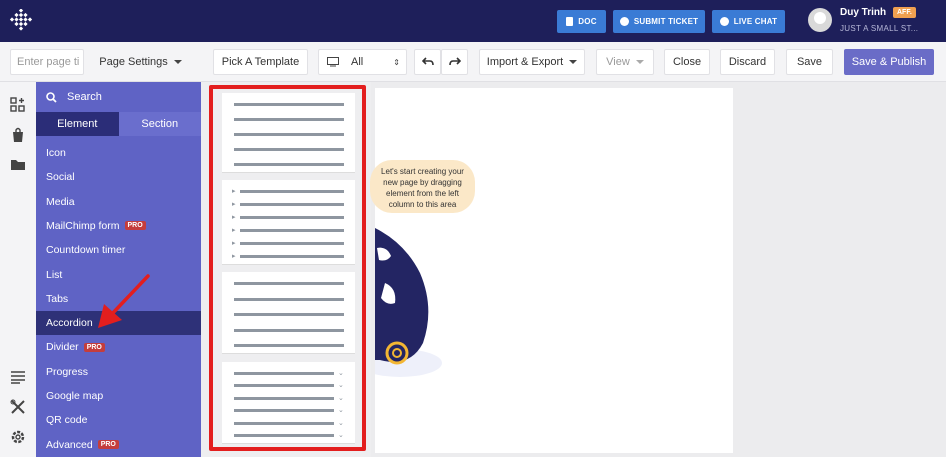 The image size is (946, 457). What do you see at coordinates (659, 21) in the screenshot?
I see `submit-ticket-button: SUBMIT TICKET` at bounding box center [659, 21].